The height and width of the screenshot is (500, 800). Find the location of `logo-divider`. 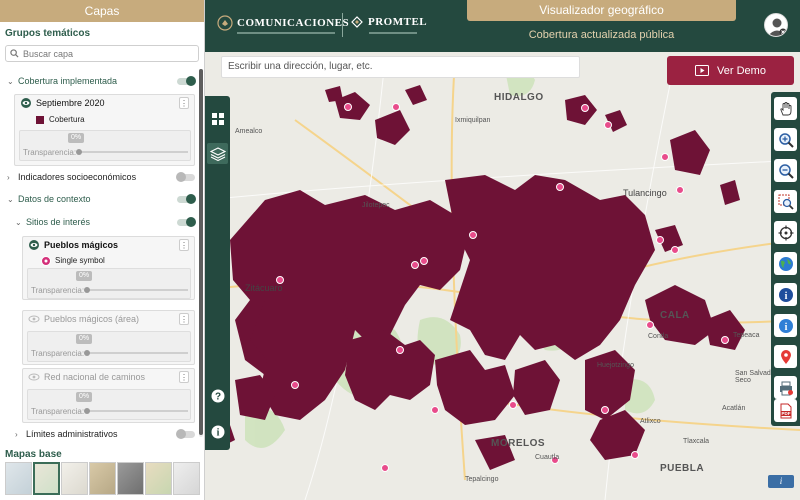

logo-divider is located at coordinates (342, 25).